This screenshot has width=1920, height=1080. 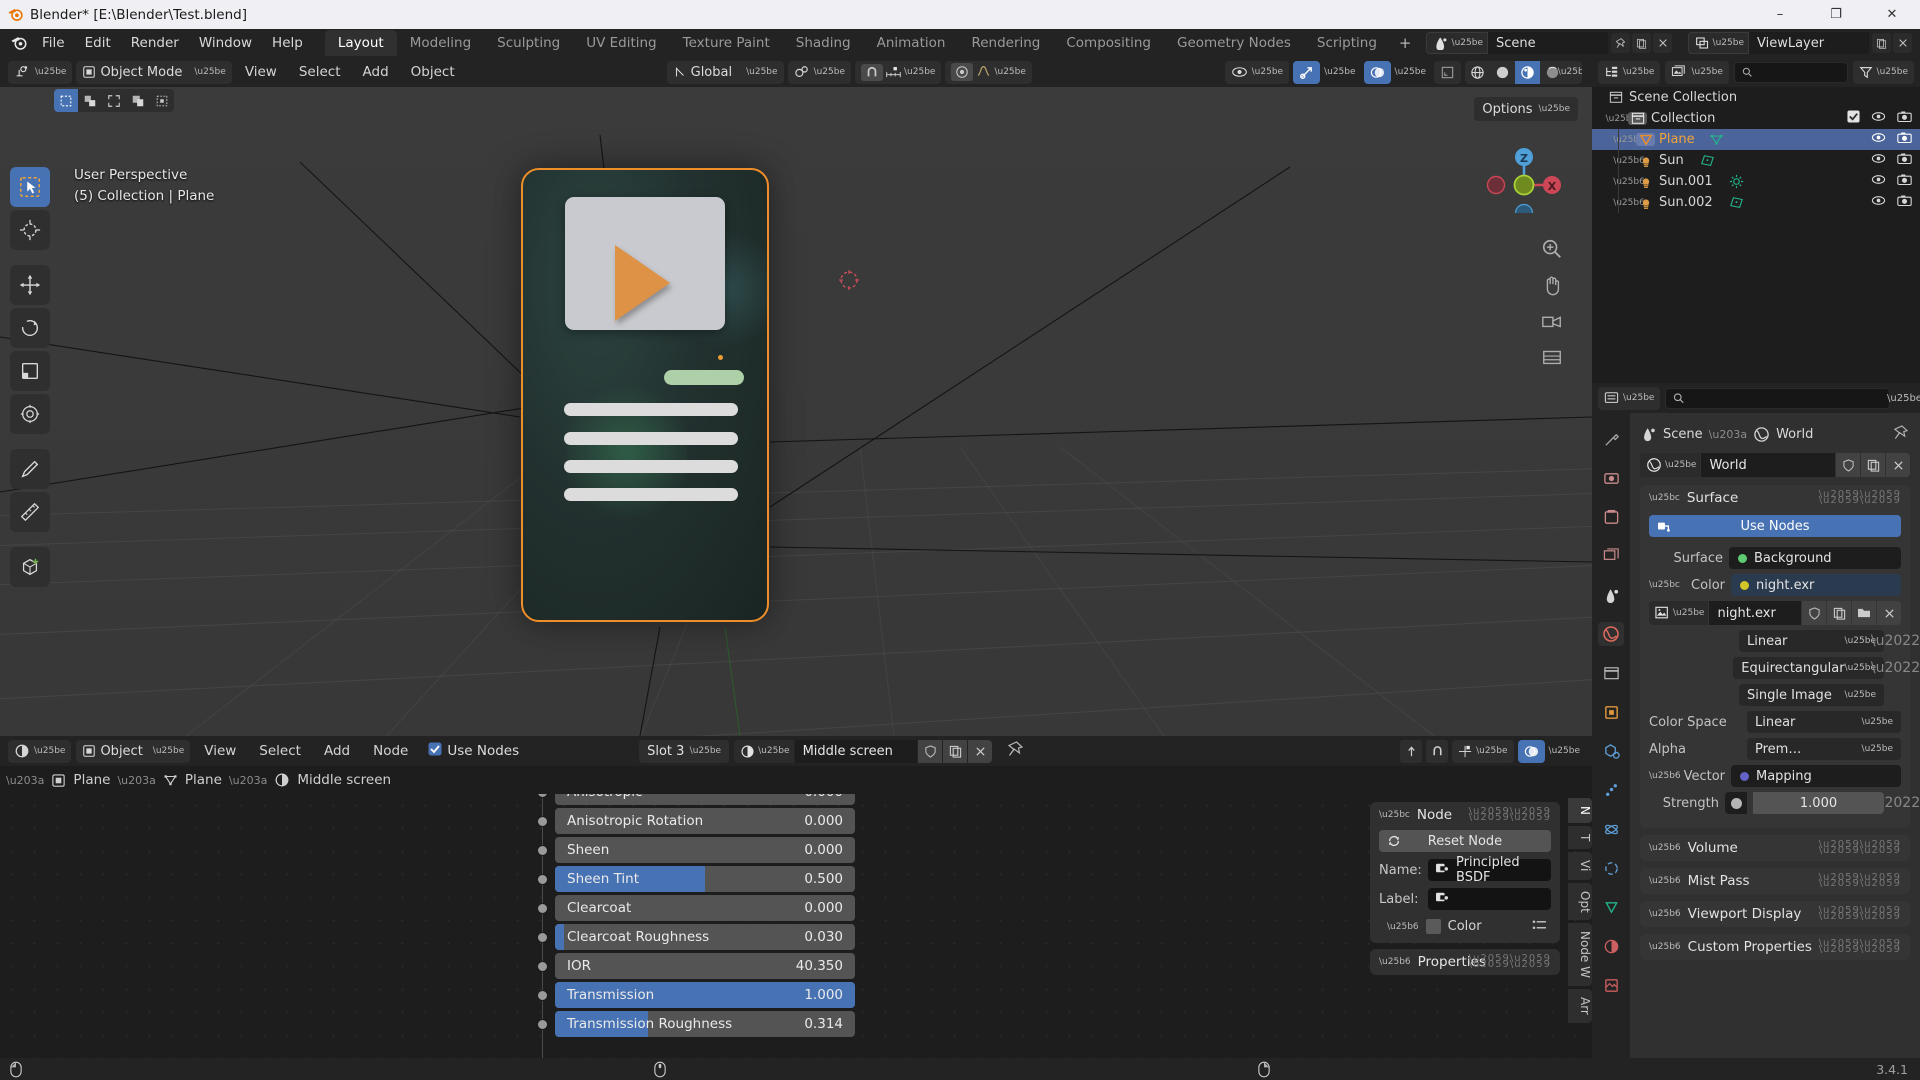 What do you see at coordinates (225, 43) in the screenshot?
I see `menu-window: Window` at bounding box center [225, 43].